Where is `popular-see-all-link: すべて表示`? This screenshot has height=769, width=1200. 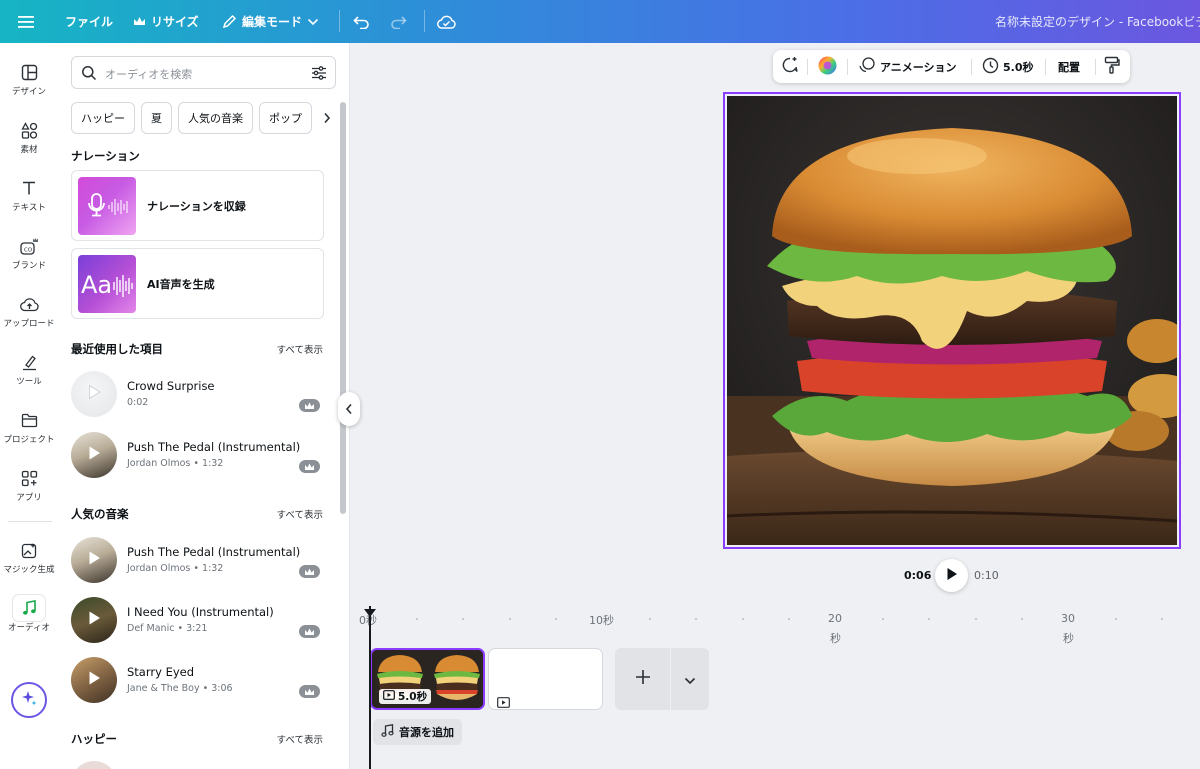 popular-see-all-link: すべて表示 is located at coordinates (300, 514).